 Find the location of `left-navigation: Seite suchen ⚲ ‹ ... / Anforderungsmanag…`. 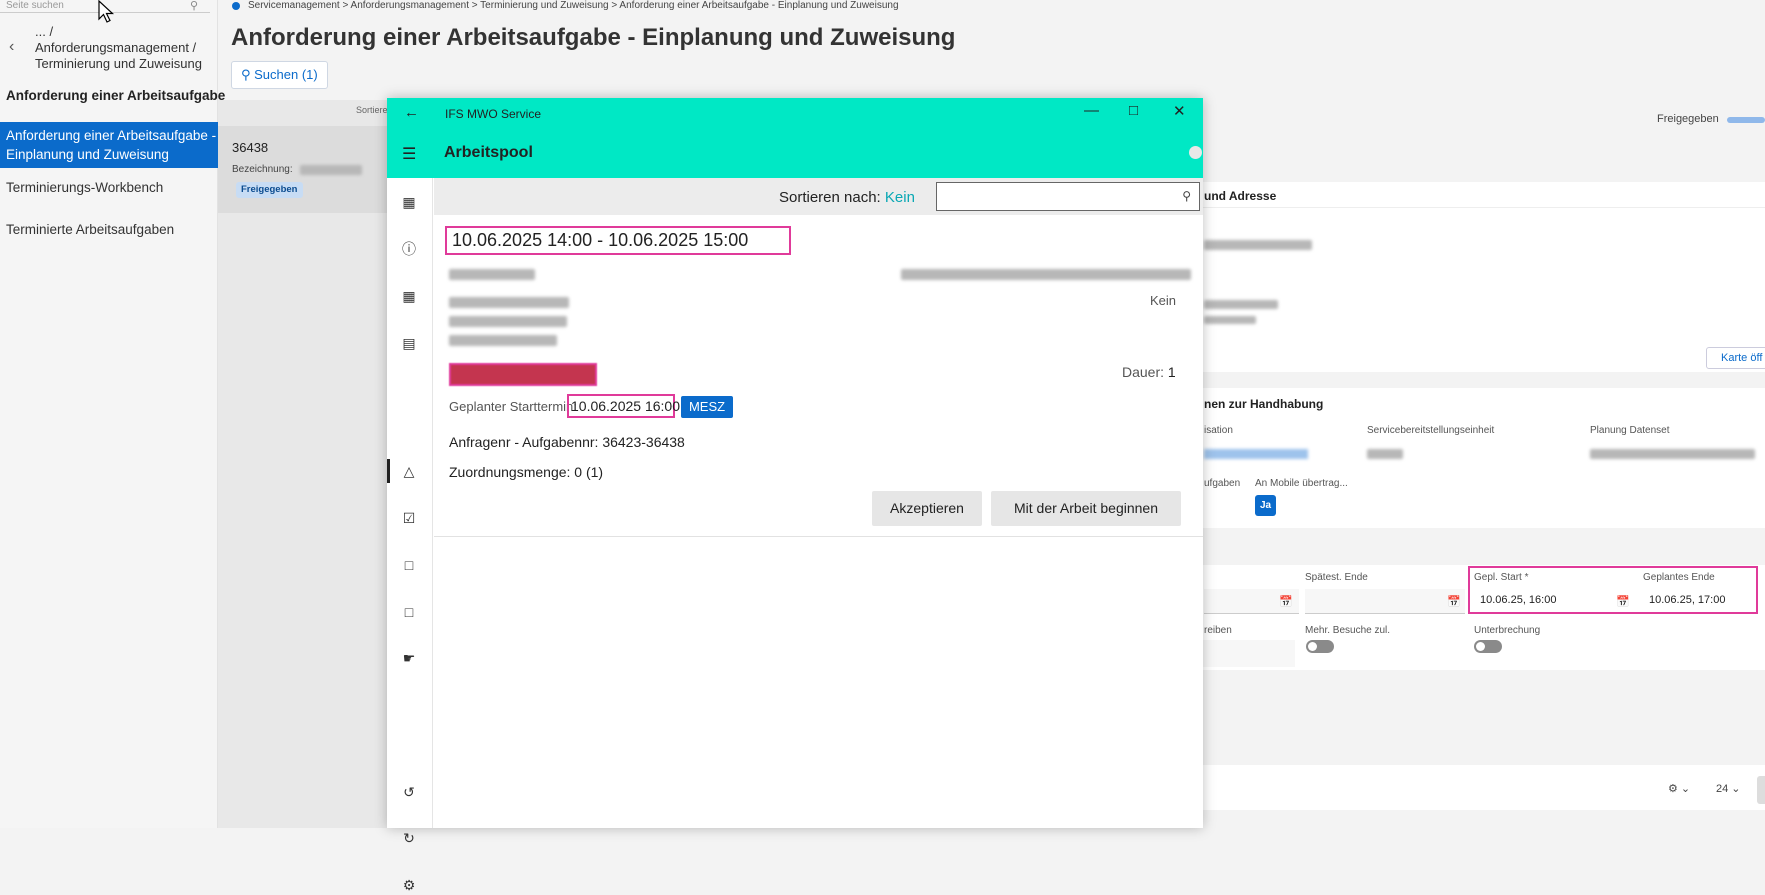

left-navigation: Seite suchen ⚲ ‹ ... / Anforderungsmanag… is located at coordinates (112, 414).